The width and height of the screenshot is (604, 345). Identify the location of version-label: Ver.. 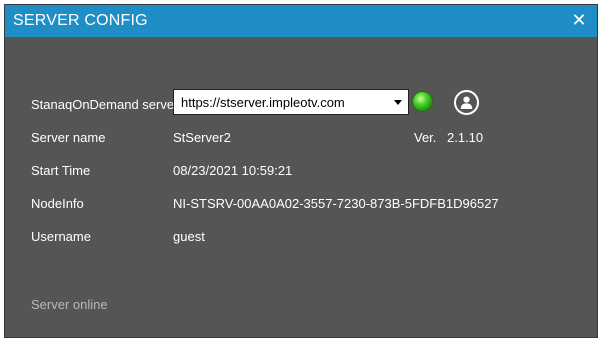
(425, 137).